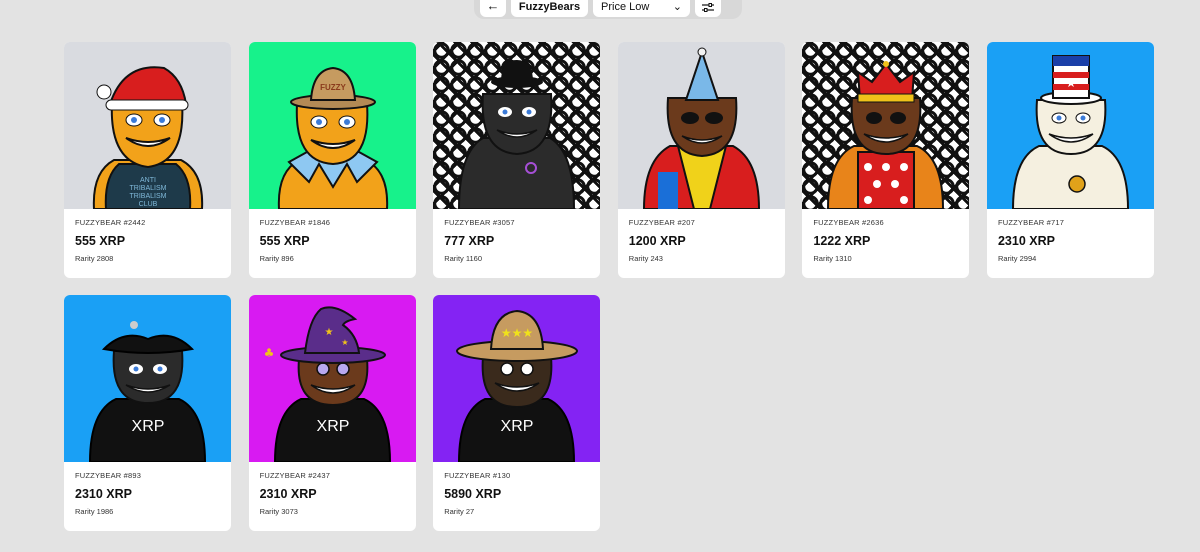  Describe the element at coordinates (842, 241) in the screenshot. I see `nft-price: 1222 XRP` at that location.